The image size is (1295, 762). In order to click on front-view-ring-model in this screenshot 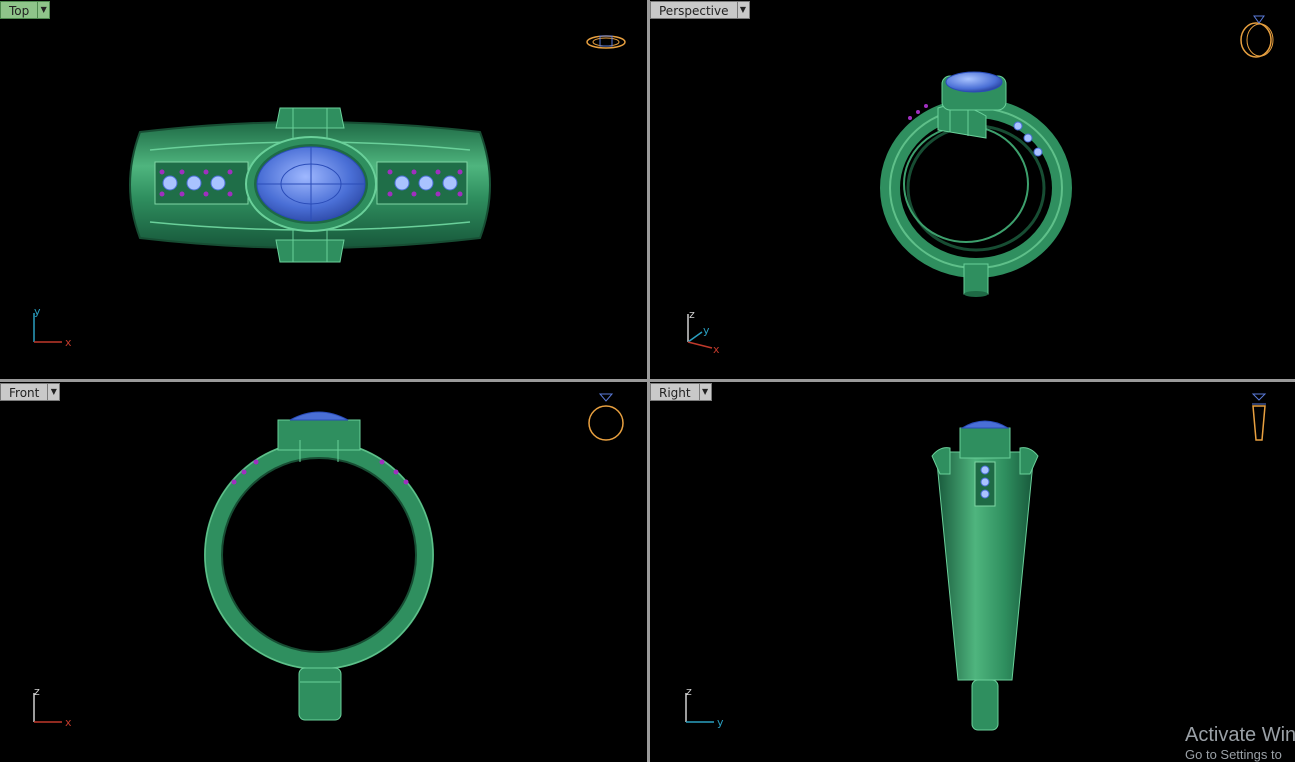, I will do `click(319, 566)`.